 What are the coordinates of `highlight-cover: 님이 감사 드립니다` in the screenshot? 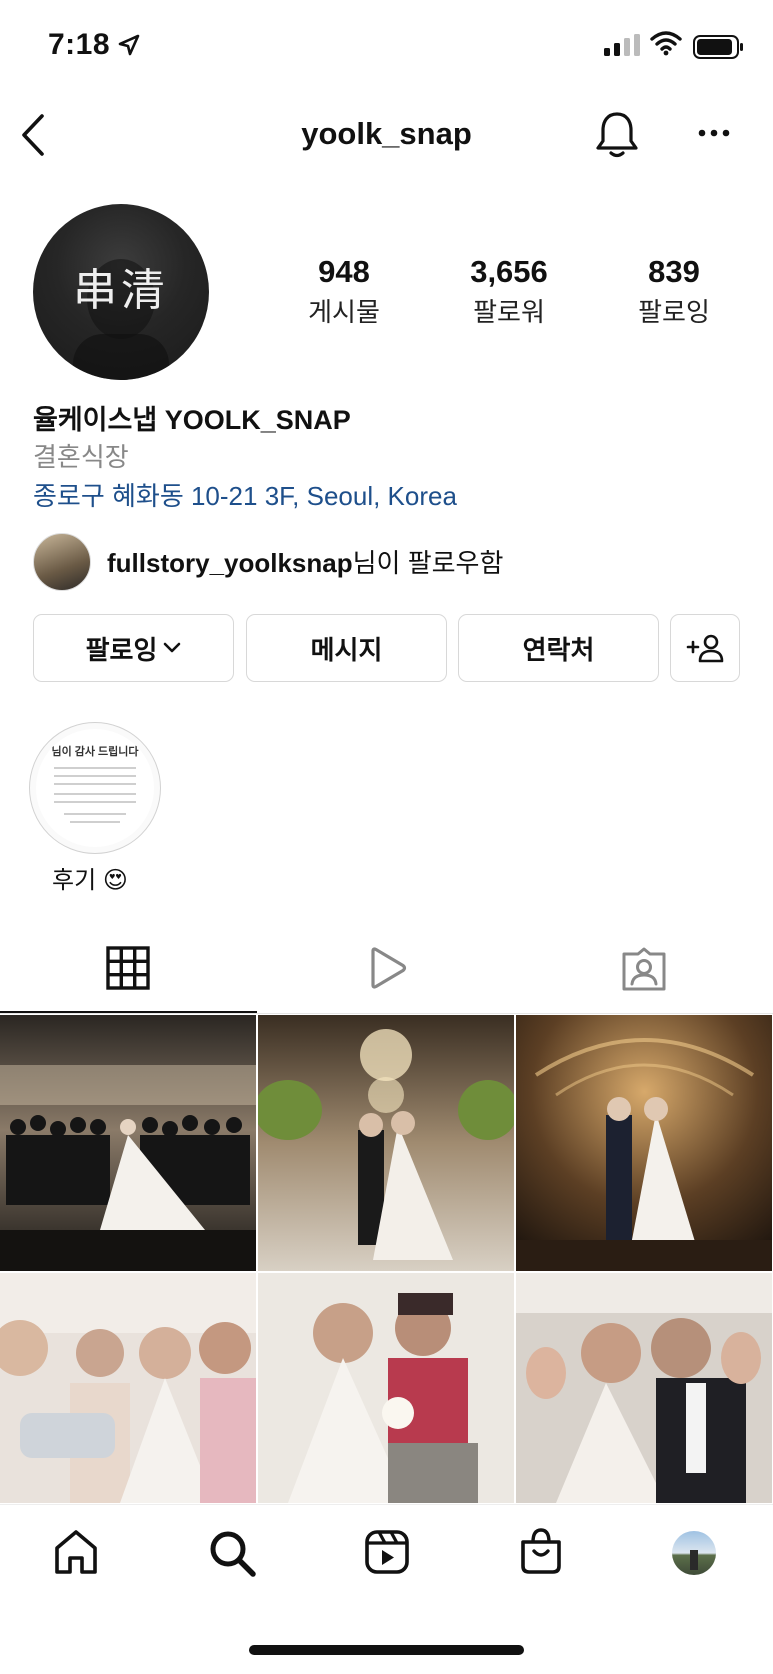 It's located at (95, 788).